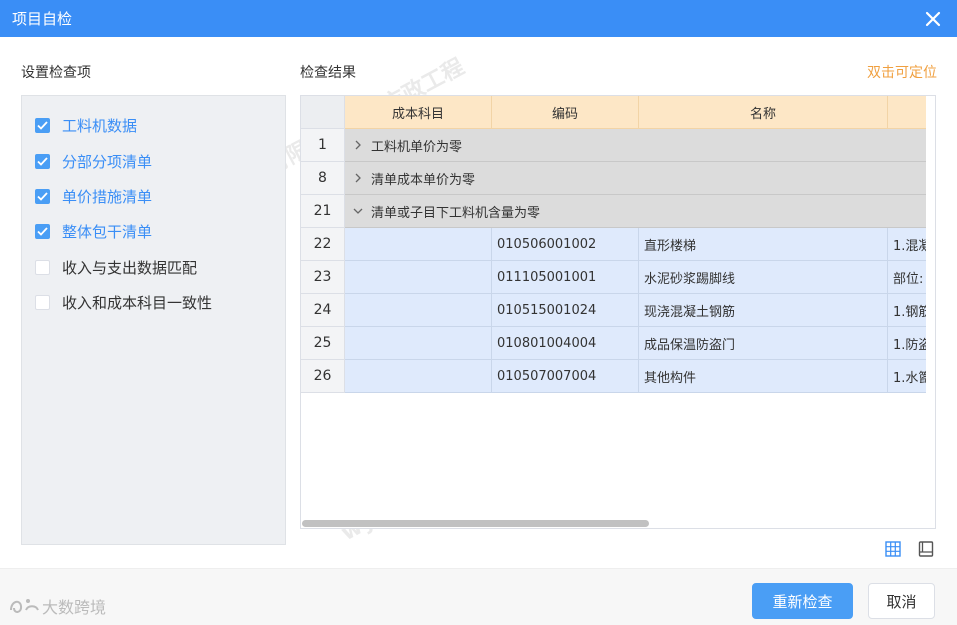 The width and height of the screenshot is (957, 625). Describe the element at coordinates (456, 213) in the screenshot. I see `group-label: 清单或子目下工料机含量为零` at that location.